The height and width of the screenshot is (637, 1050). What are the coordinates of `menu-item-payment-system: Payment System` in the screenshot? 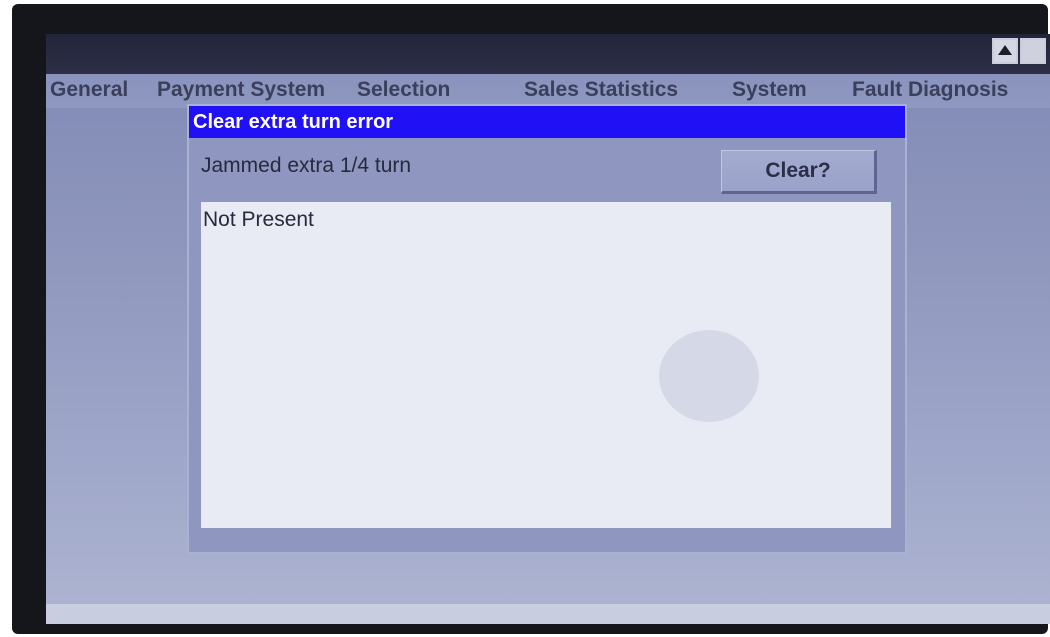 It's located at (241, 90).